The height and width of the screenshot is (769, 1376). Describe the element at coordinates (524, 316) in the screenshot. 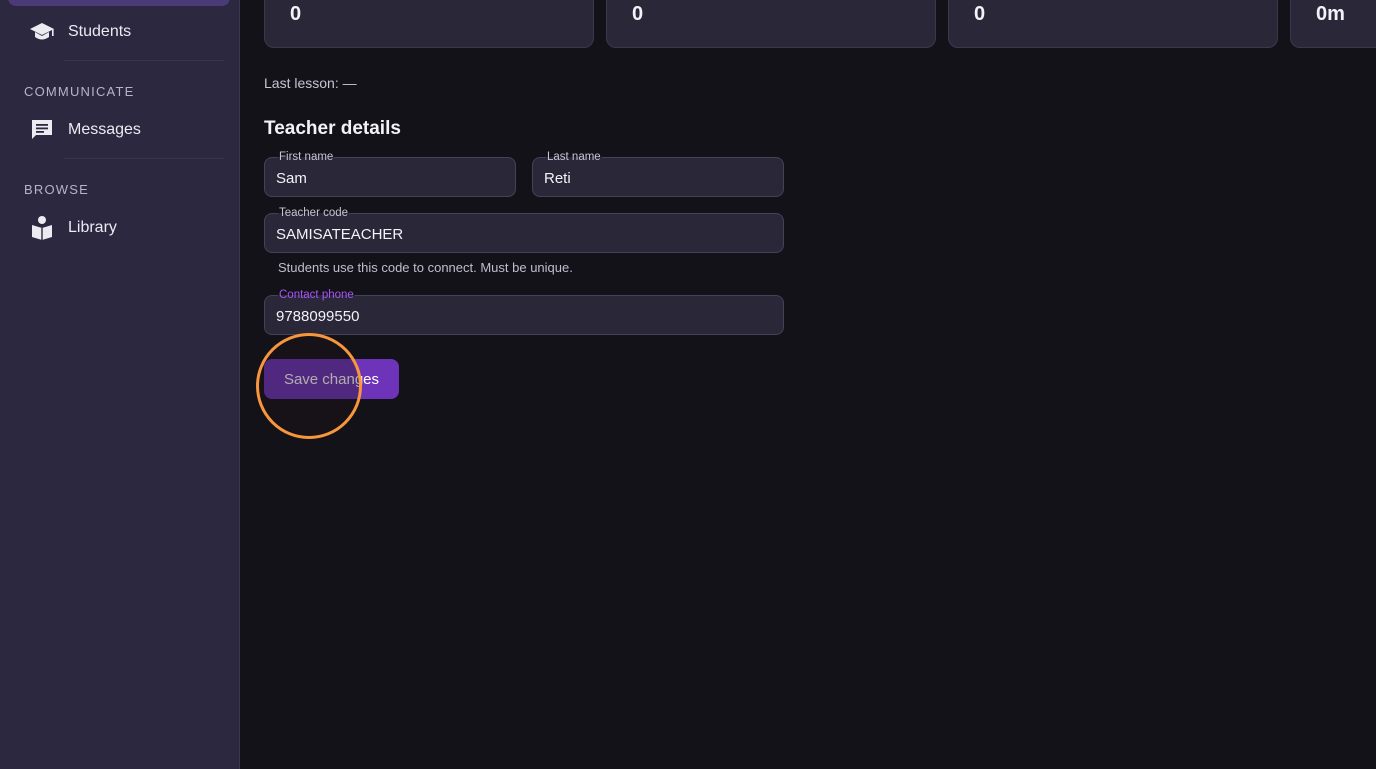

I see `contact-phone-input` at that location.